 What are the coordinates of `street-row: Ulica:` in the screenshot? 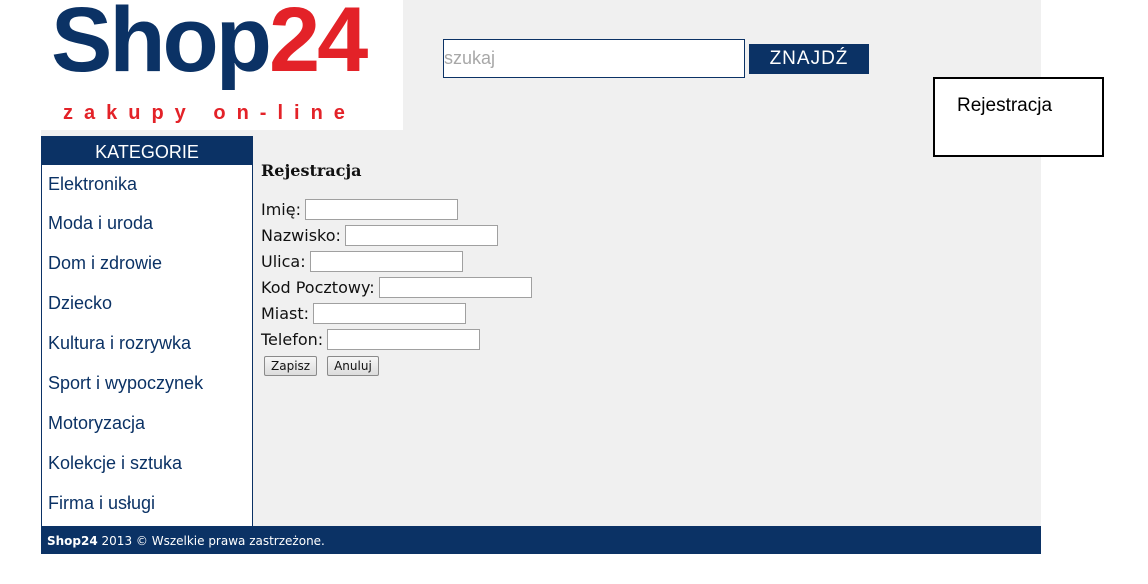 It's located at (396, 261).